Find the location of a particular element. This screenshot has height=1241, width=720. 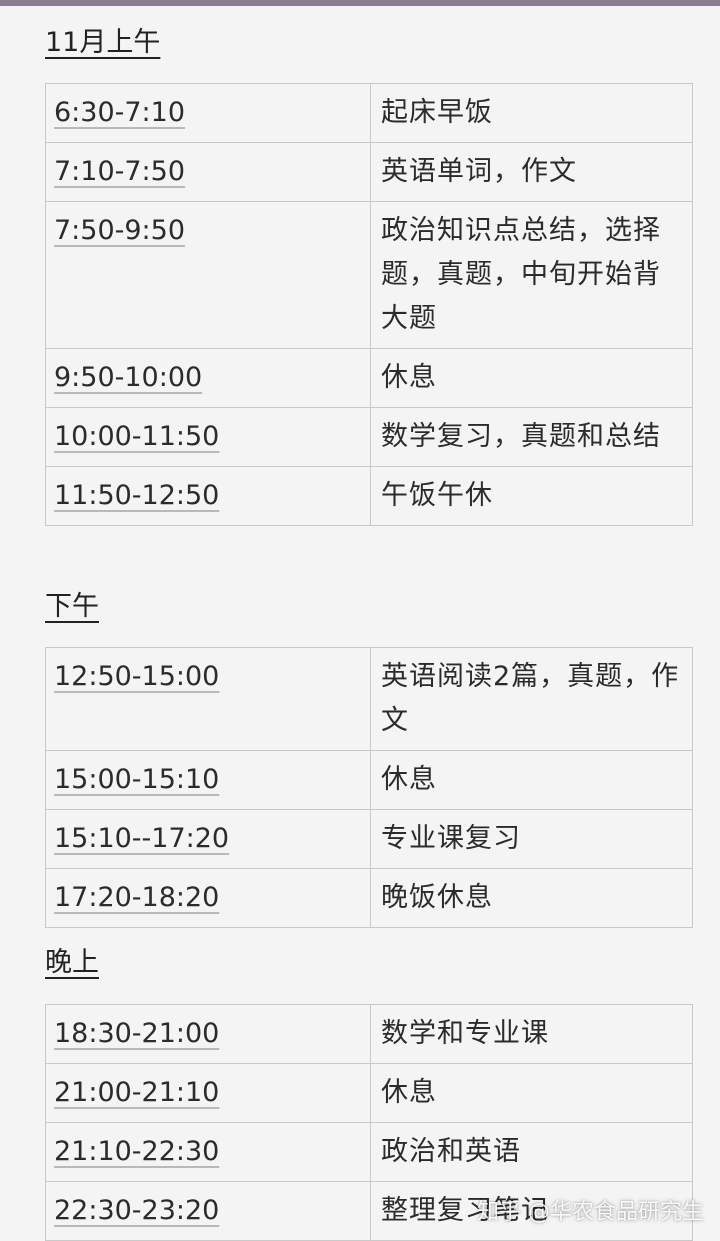

time-cell: 7:10-7:50 is located at coordinates (208, 172).